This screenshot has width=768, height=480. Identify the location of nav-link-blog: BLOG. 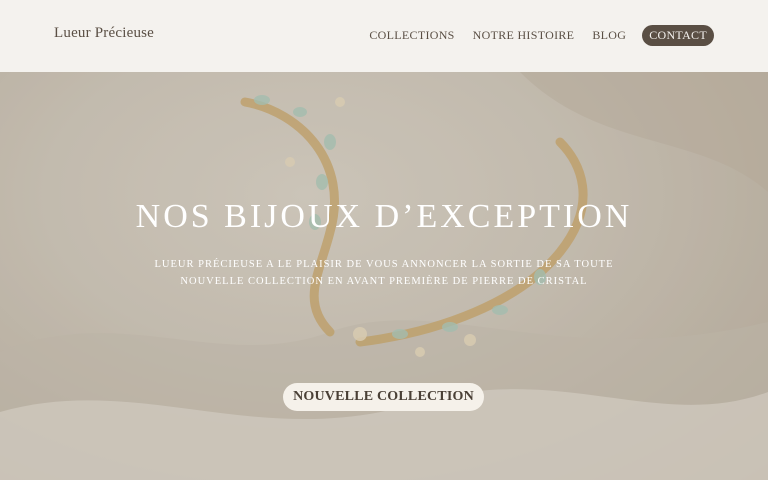
(609, 35).